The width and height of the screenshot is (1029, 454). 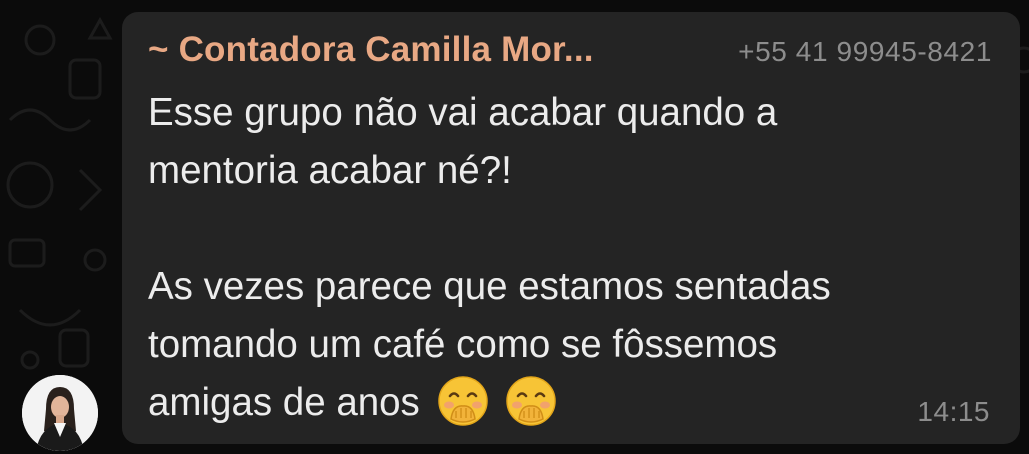 What do you see at coordinates (570, 403) in the screenshot?
I see `message-line-with-emoji: amigas de anos` at bounding box center [570, 403].